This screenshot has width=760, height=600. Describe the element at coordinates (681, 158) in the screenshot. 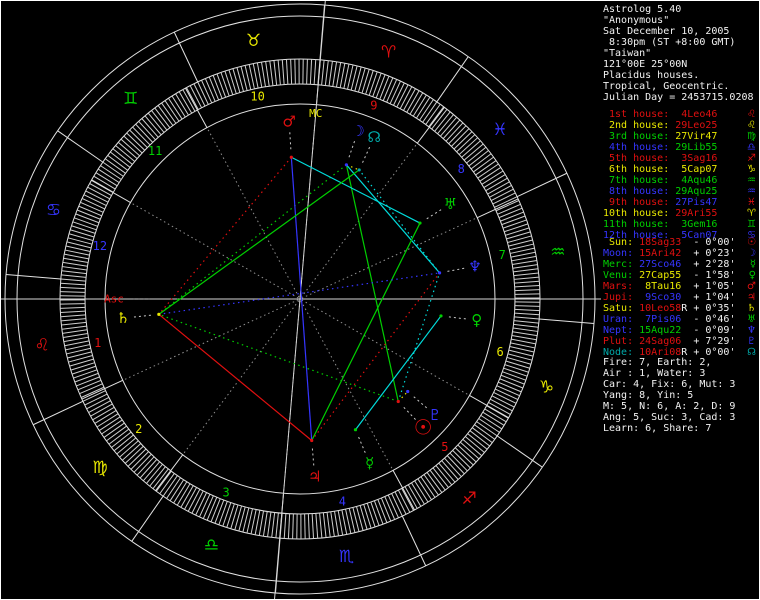

I see `house-row: 5th house: 3Sag16 ♐` at that location.